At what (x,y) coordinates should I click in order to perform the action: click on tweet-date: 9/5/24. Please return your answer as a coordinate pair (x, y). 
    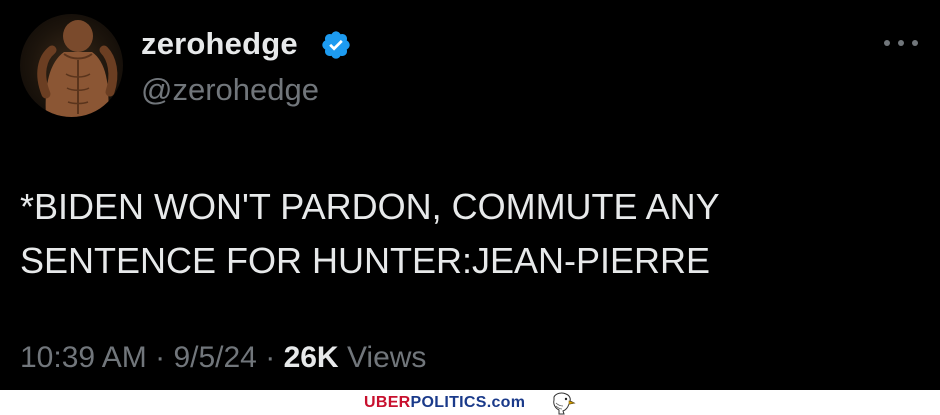
    Looking at the image, I should click on (214, 357).